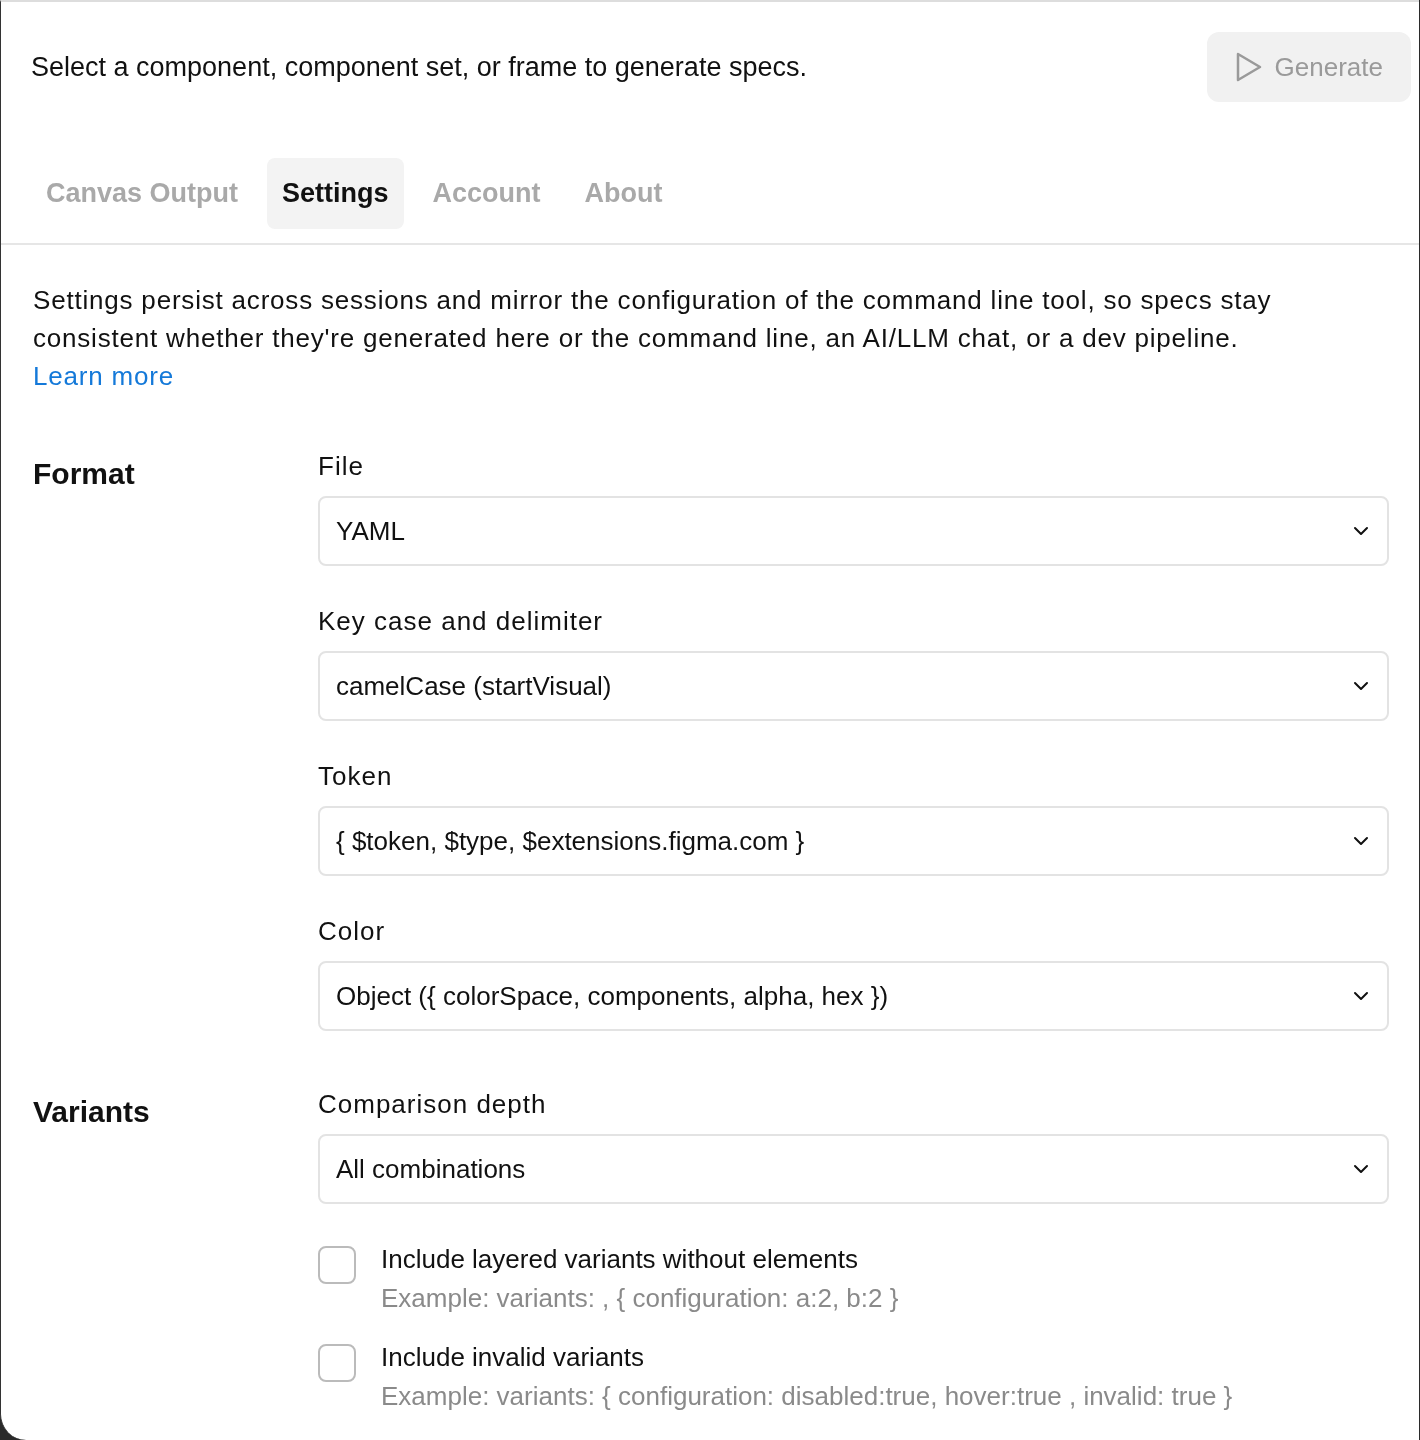  I want to click on learn-more-link: Learn more, so click(103, 376).